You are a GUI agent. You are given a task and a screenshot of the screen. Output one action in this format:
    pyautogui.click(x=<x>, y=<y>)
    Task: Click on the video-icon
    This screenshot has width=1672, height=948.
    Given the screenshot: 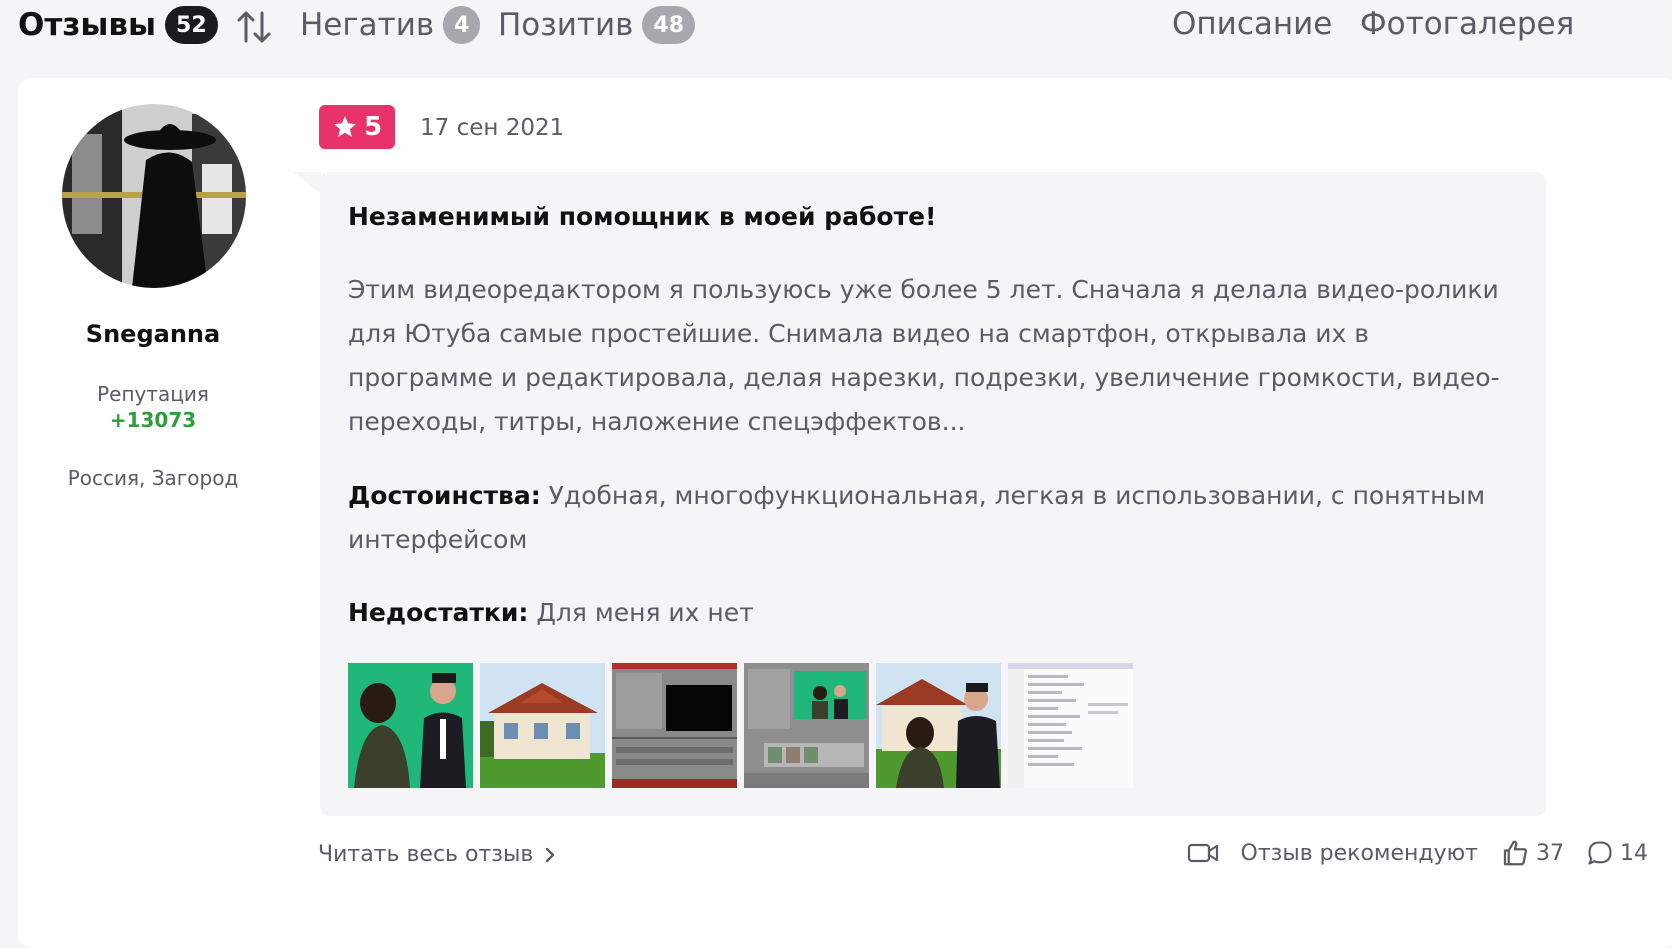 What is the action you would take?
    pyautogui.click(x=1202, y=853)
    